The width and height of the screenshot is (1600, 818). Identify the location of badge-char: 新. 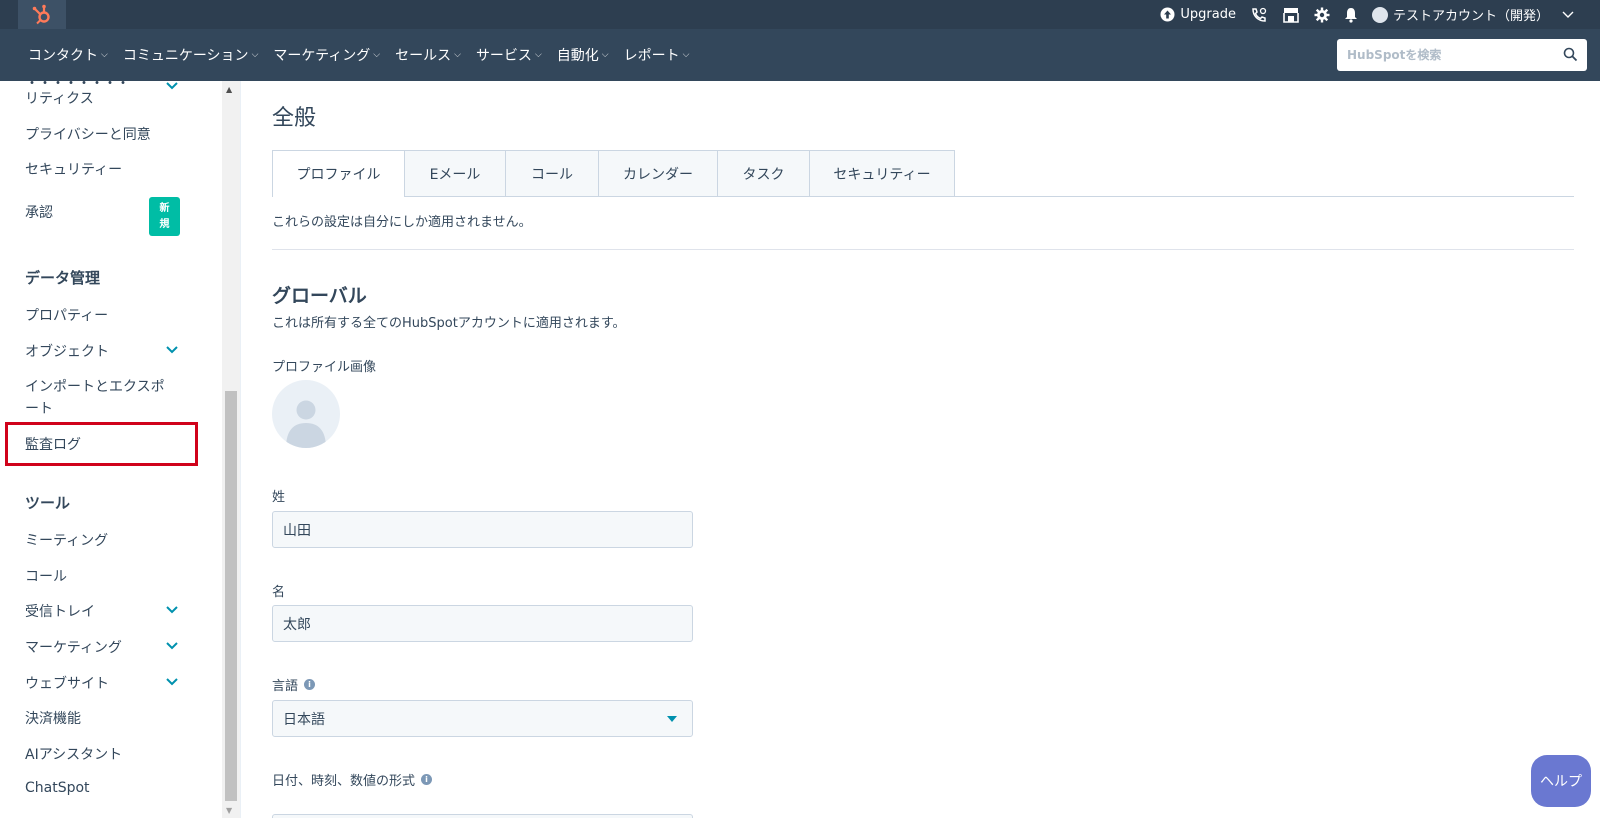
(164, 208).